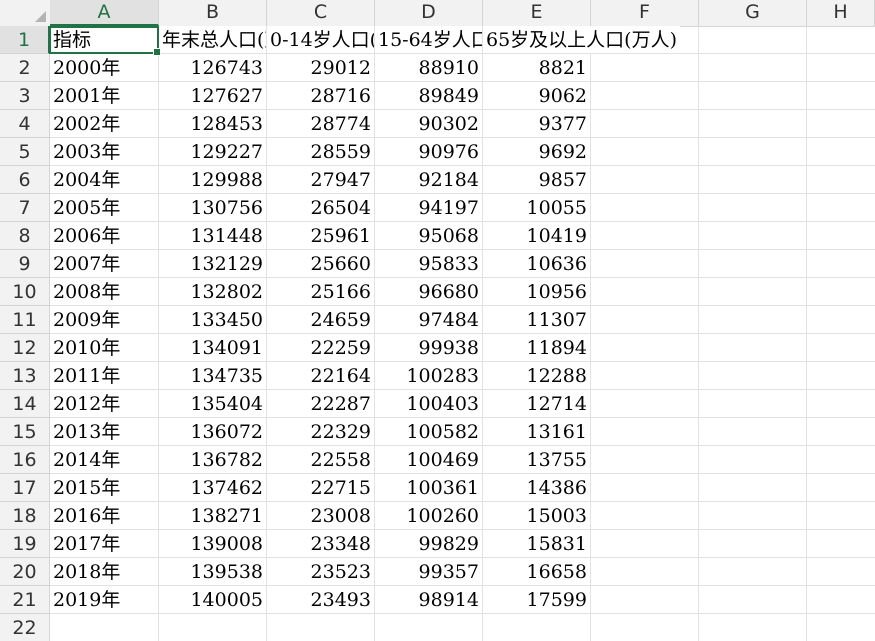 This screenshot has height=641, width=875. What do you see at coordinates (320, 39) in the screenshot?
I see `cell-c1: 0-14岁人口(万人)` at bounding box center [320, 39].